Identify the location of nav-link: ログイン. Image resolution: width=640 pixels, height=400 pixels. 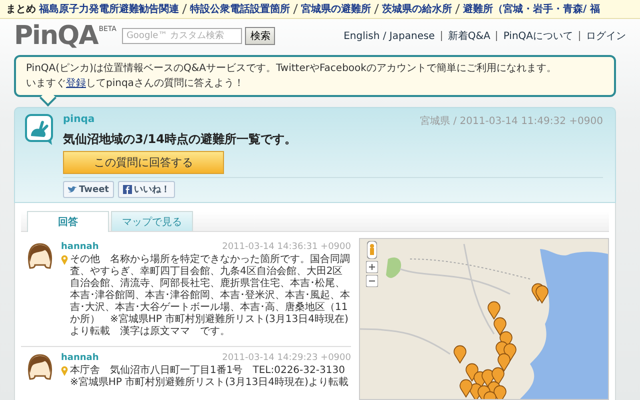
(606, 36).